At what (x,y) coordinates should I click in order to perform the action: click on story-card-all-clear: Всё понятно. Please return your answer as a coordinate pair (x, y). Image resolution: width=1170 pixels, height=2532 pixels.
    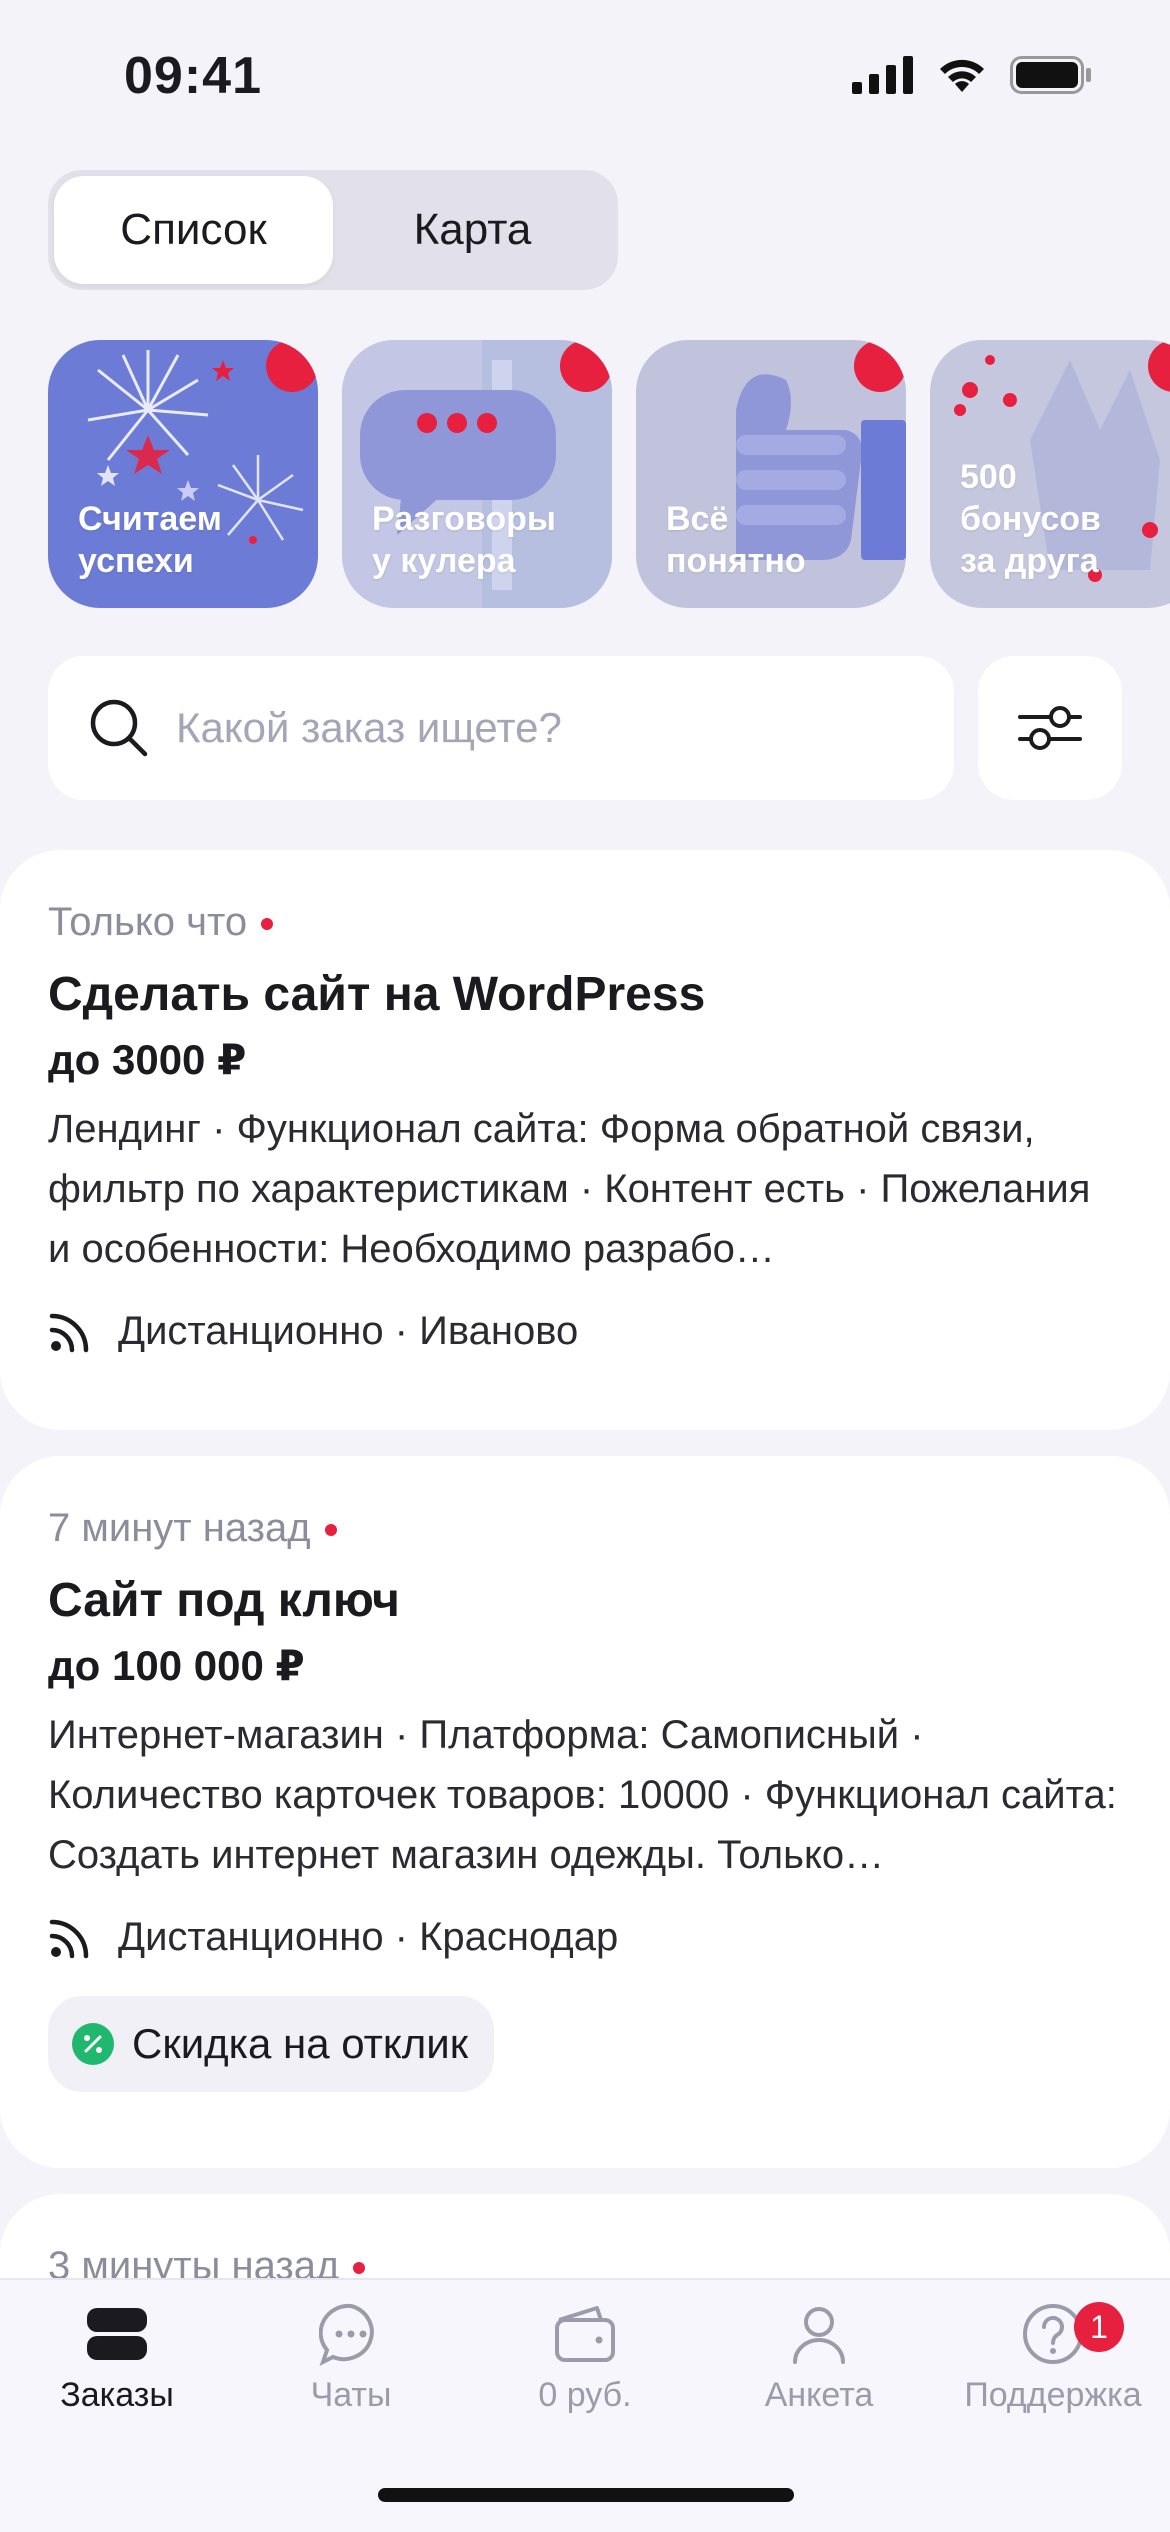
    Looking at the image, I should click on (771, 474).